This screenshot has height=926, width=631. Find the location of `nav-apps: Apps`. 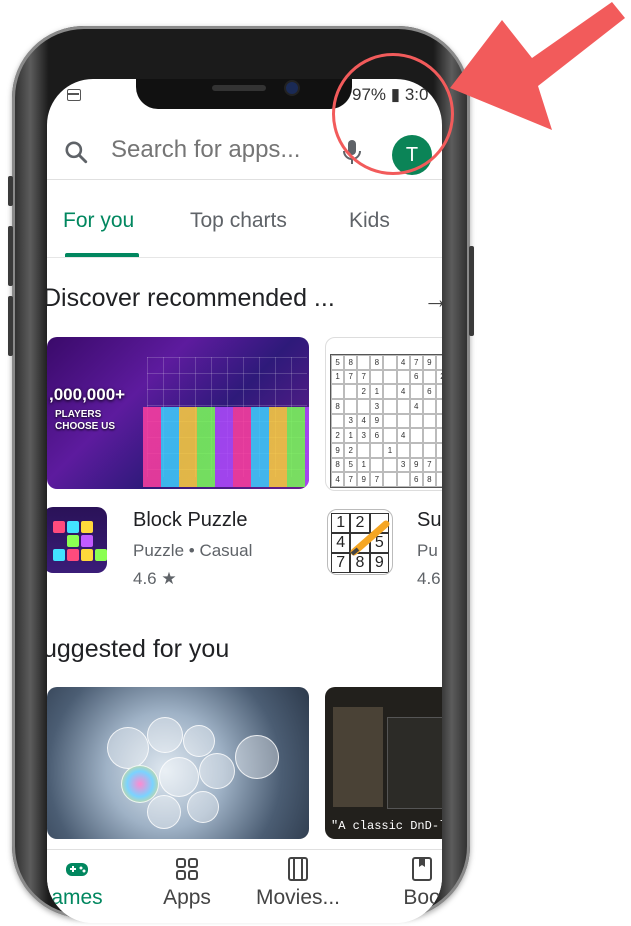

nav-apps: Apps is located at coordinates (187, 883).